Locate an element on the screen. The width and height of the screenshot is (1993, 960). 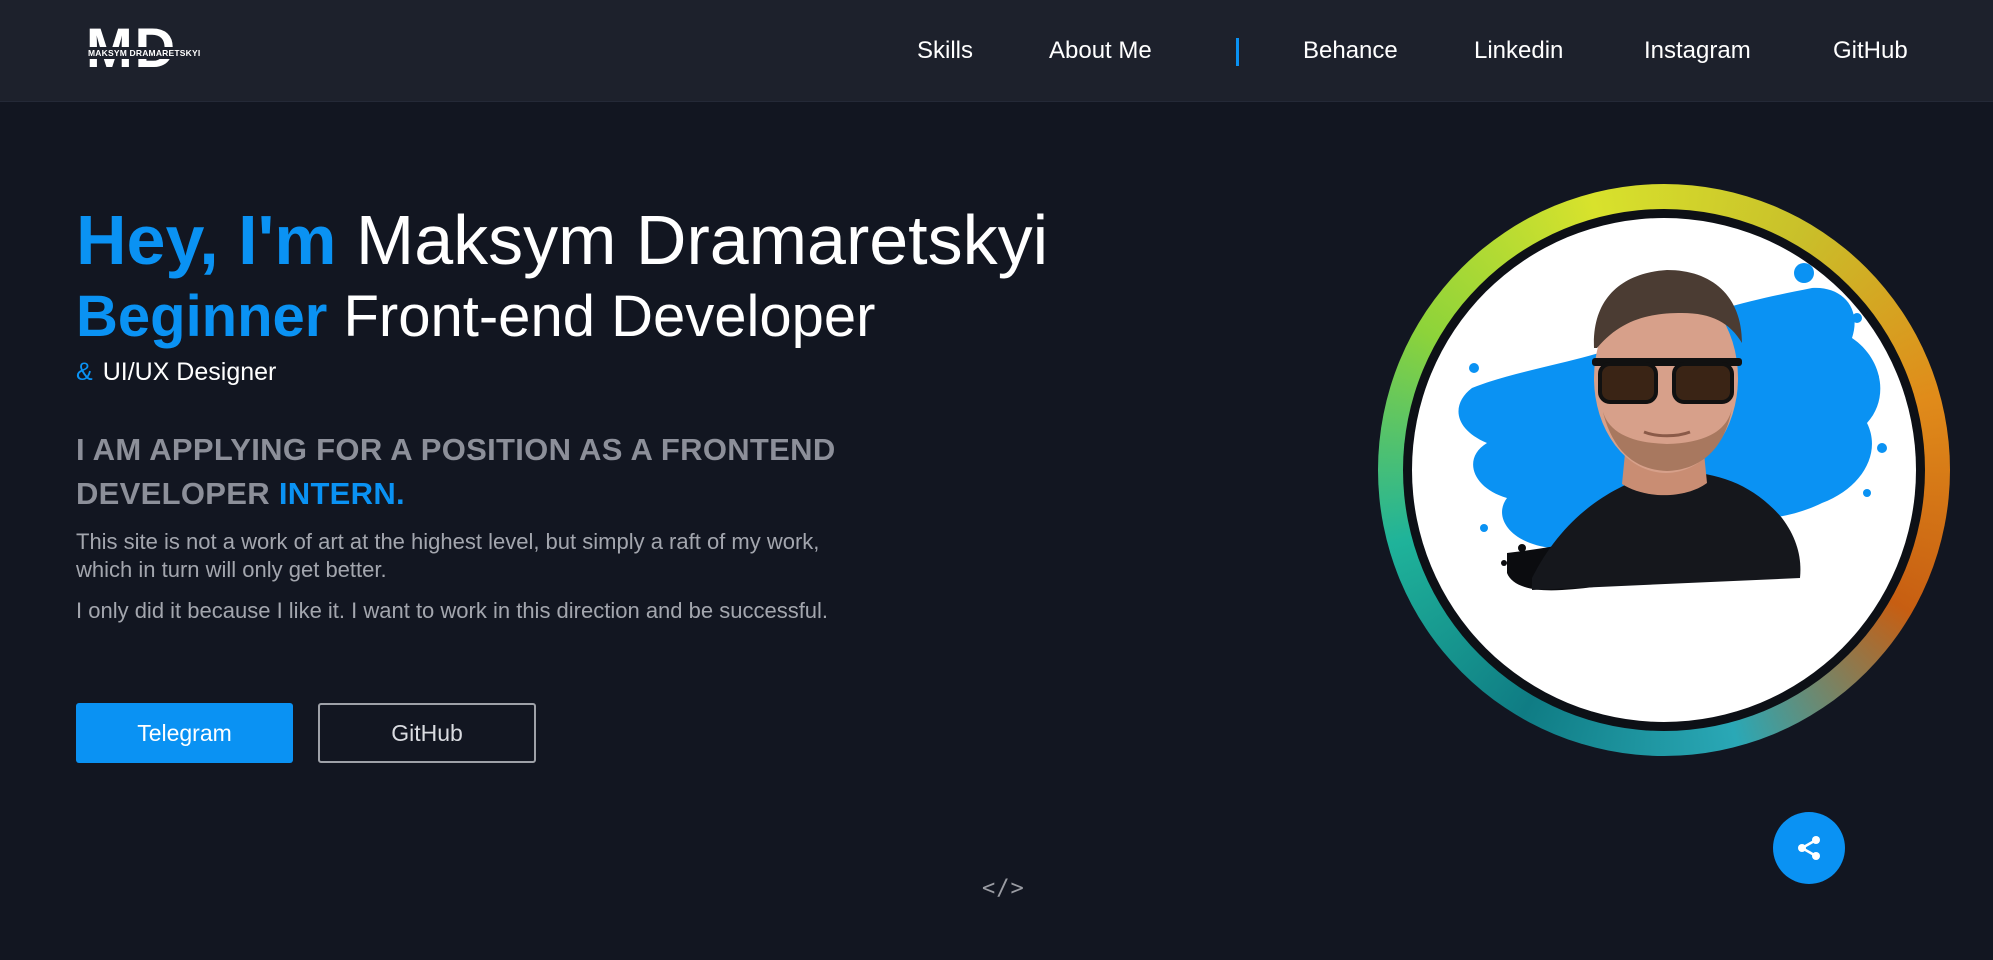
nav-link-linkedin: Linkedin is located at coordinates (1518, 51).